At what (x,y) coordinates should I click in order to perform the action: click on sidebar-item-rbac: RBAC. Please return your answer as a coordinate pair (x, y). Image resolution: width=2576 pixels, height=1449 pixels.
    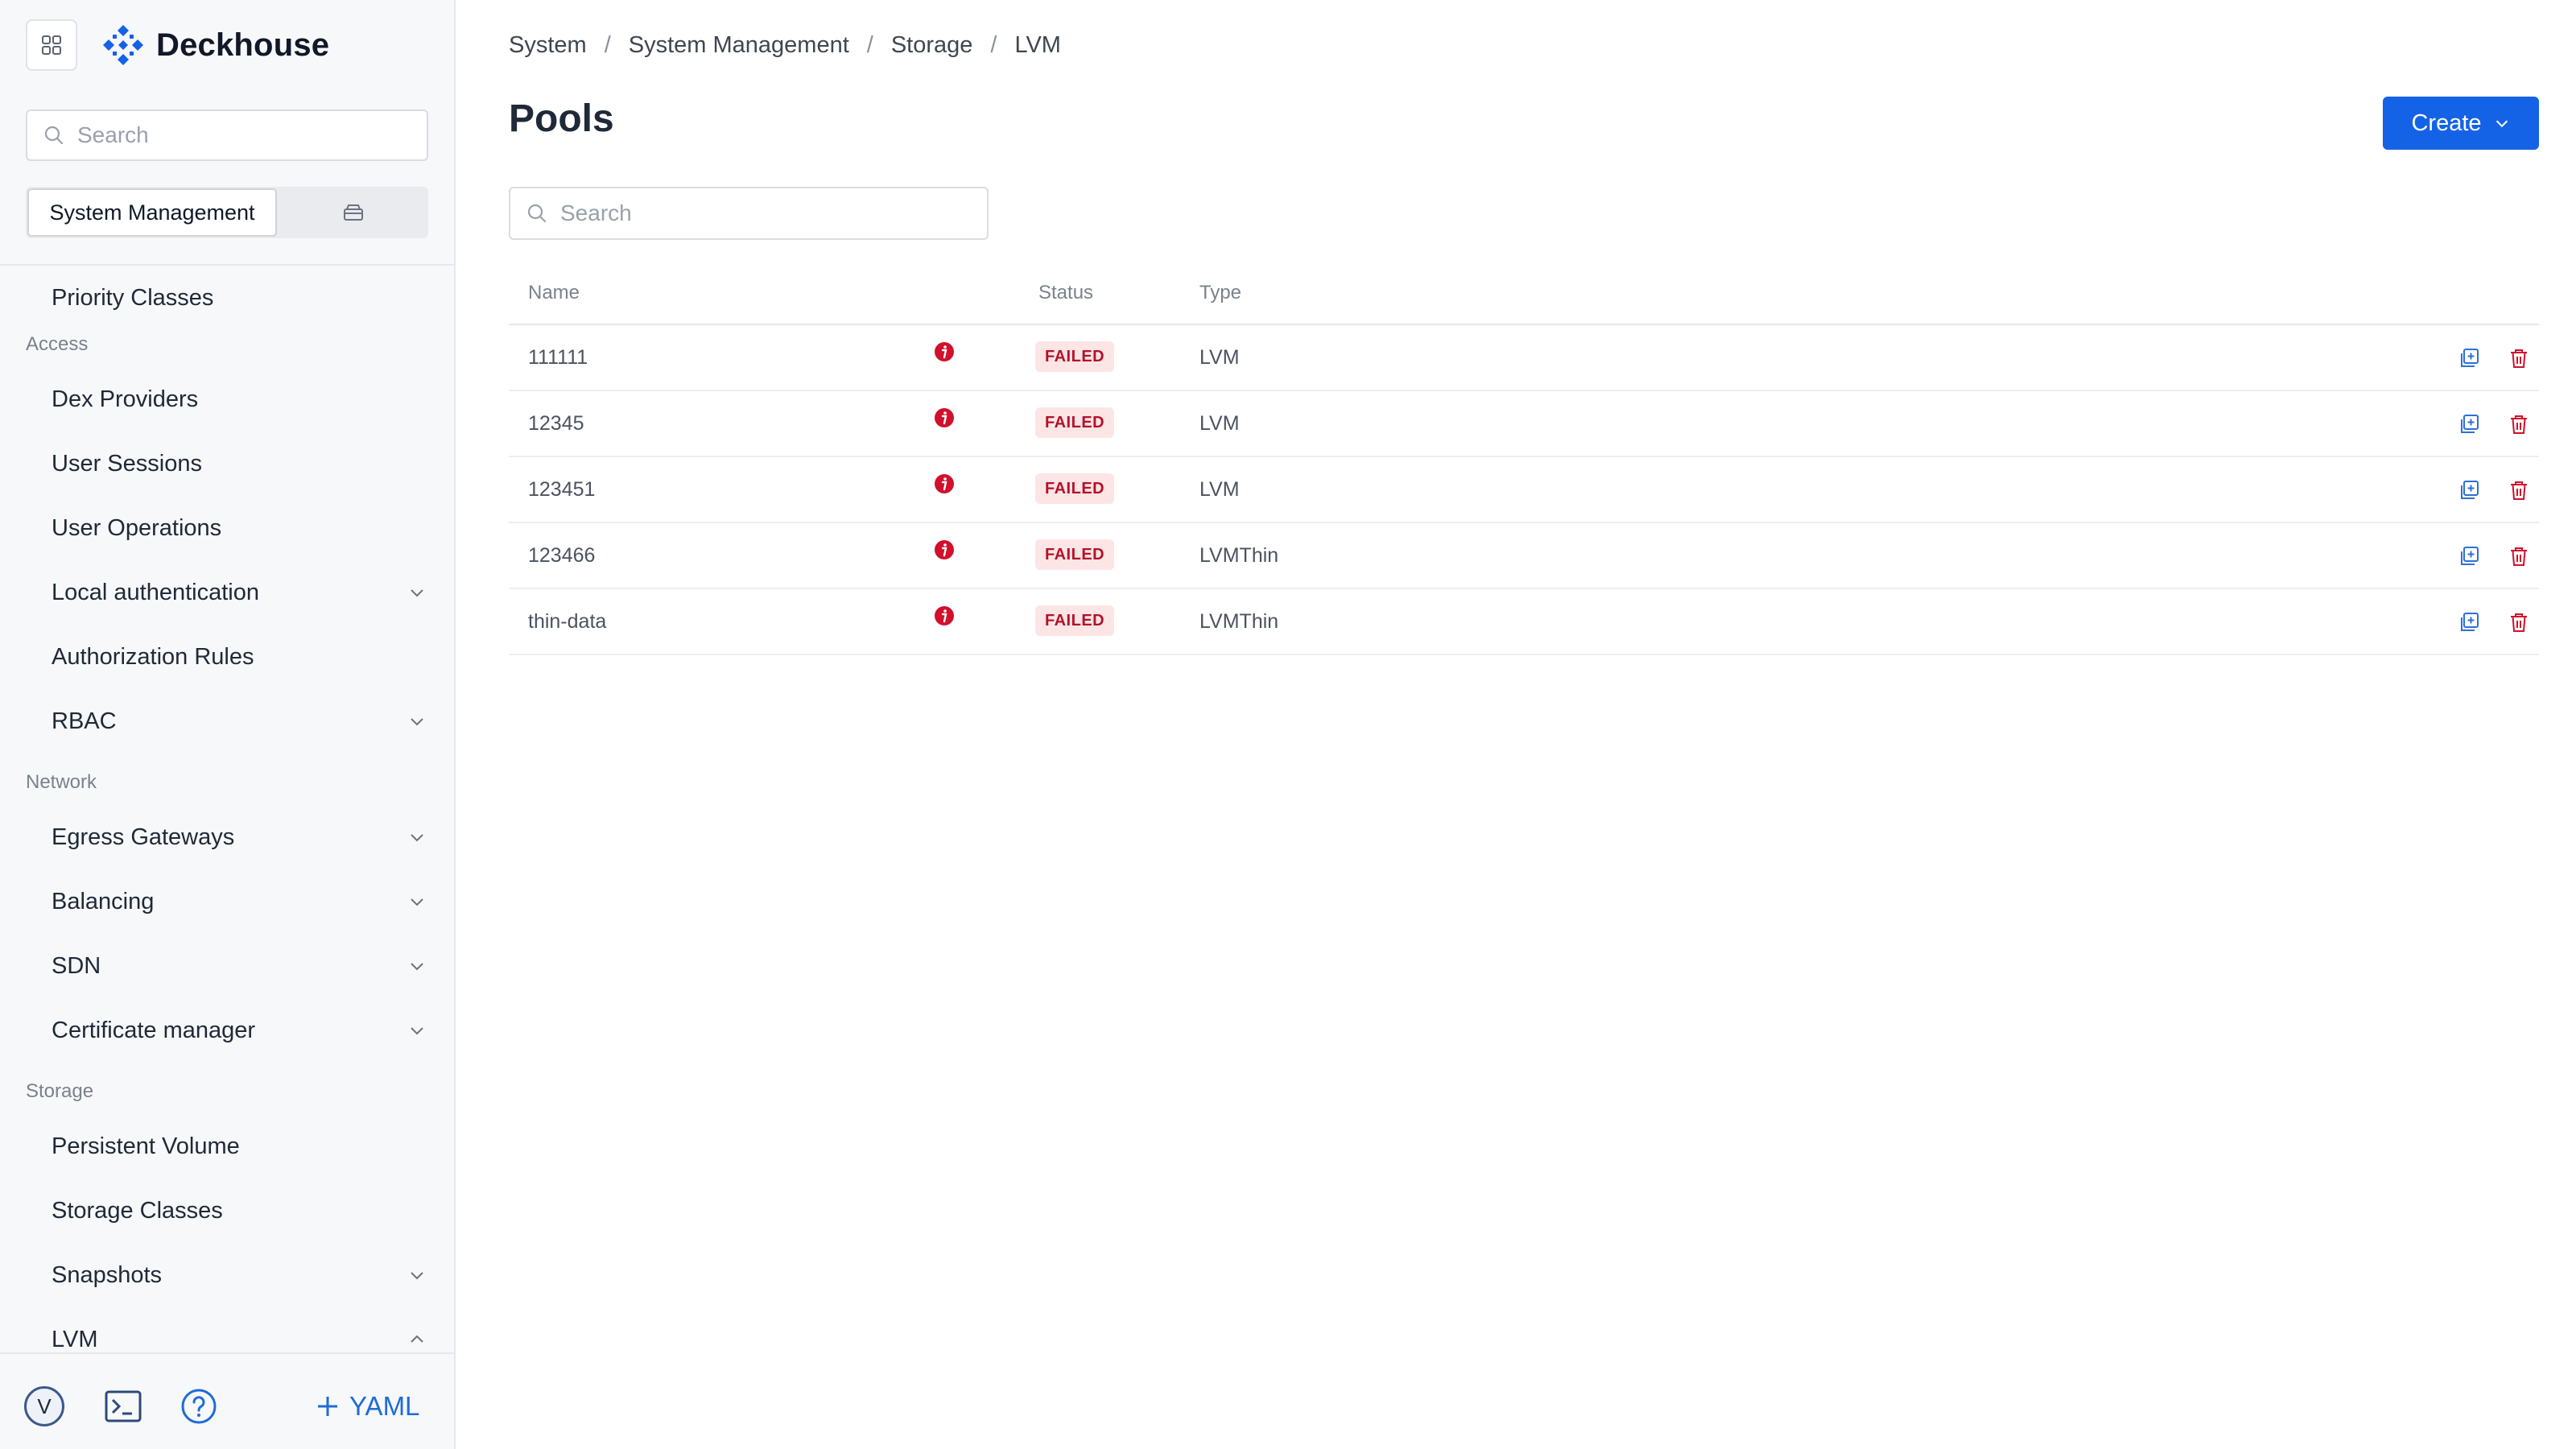
    Looking at the image, I should click on (227, 721).